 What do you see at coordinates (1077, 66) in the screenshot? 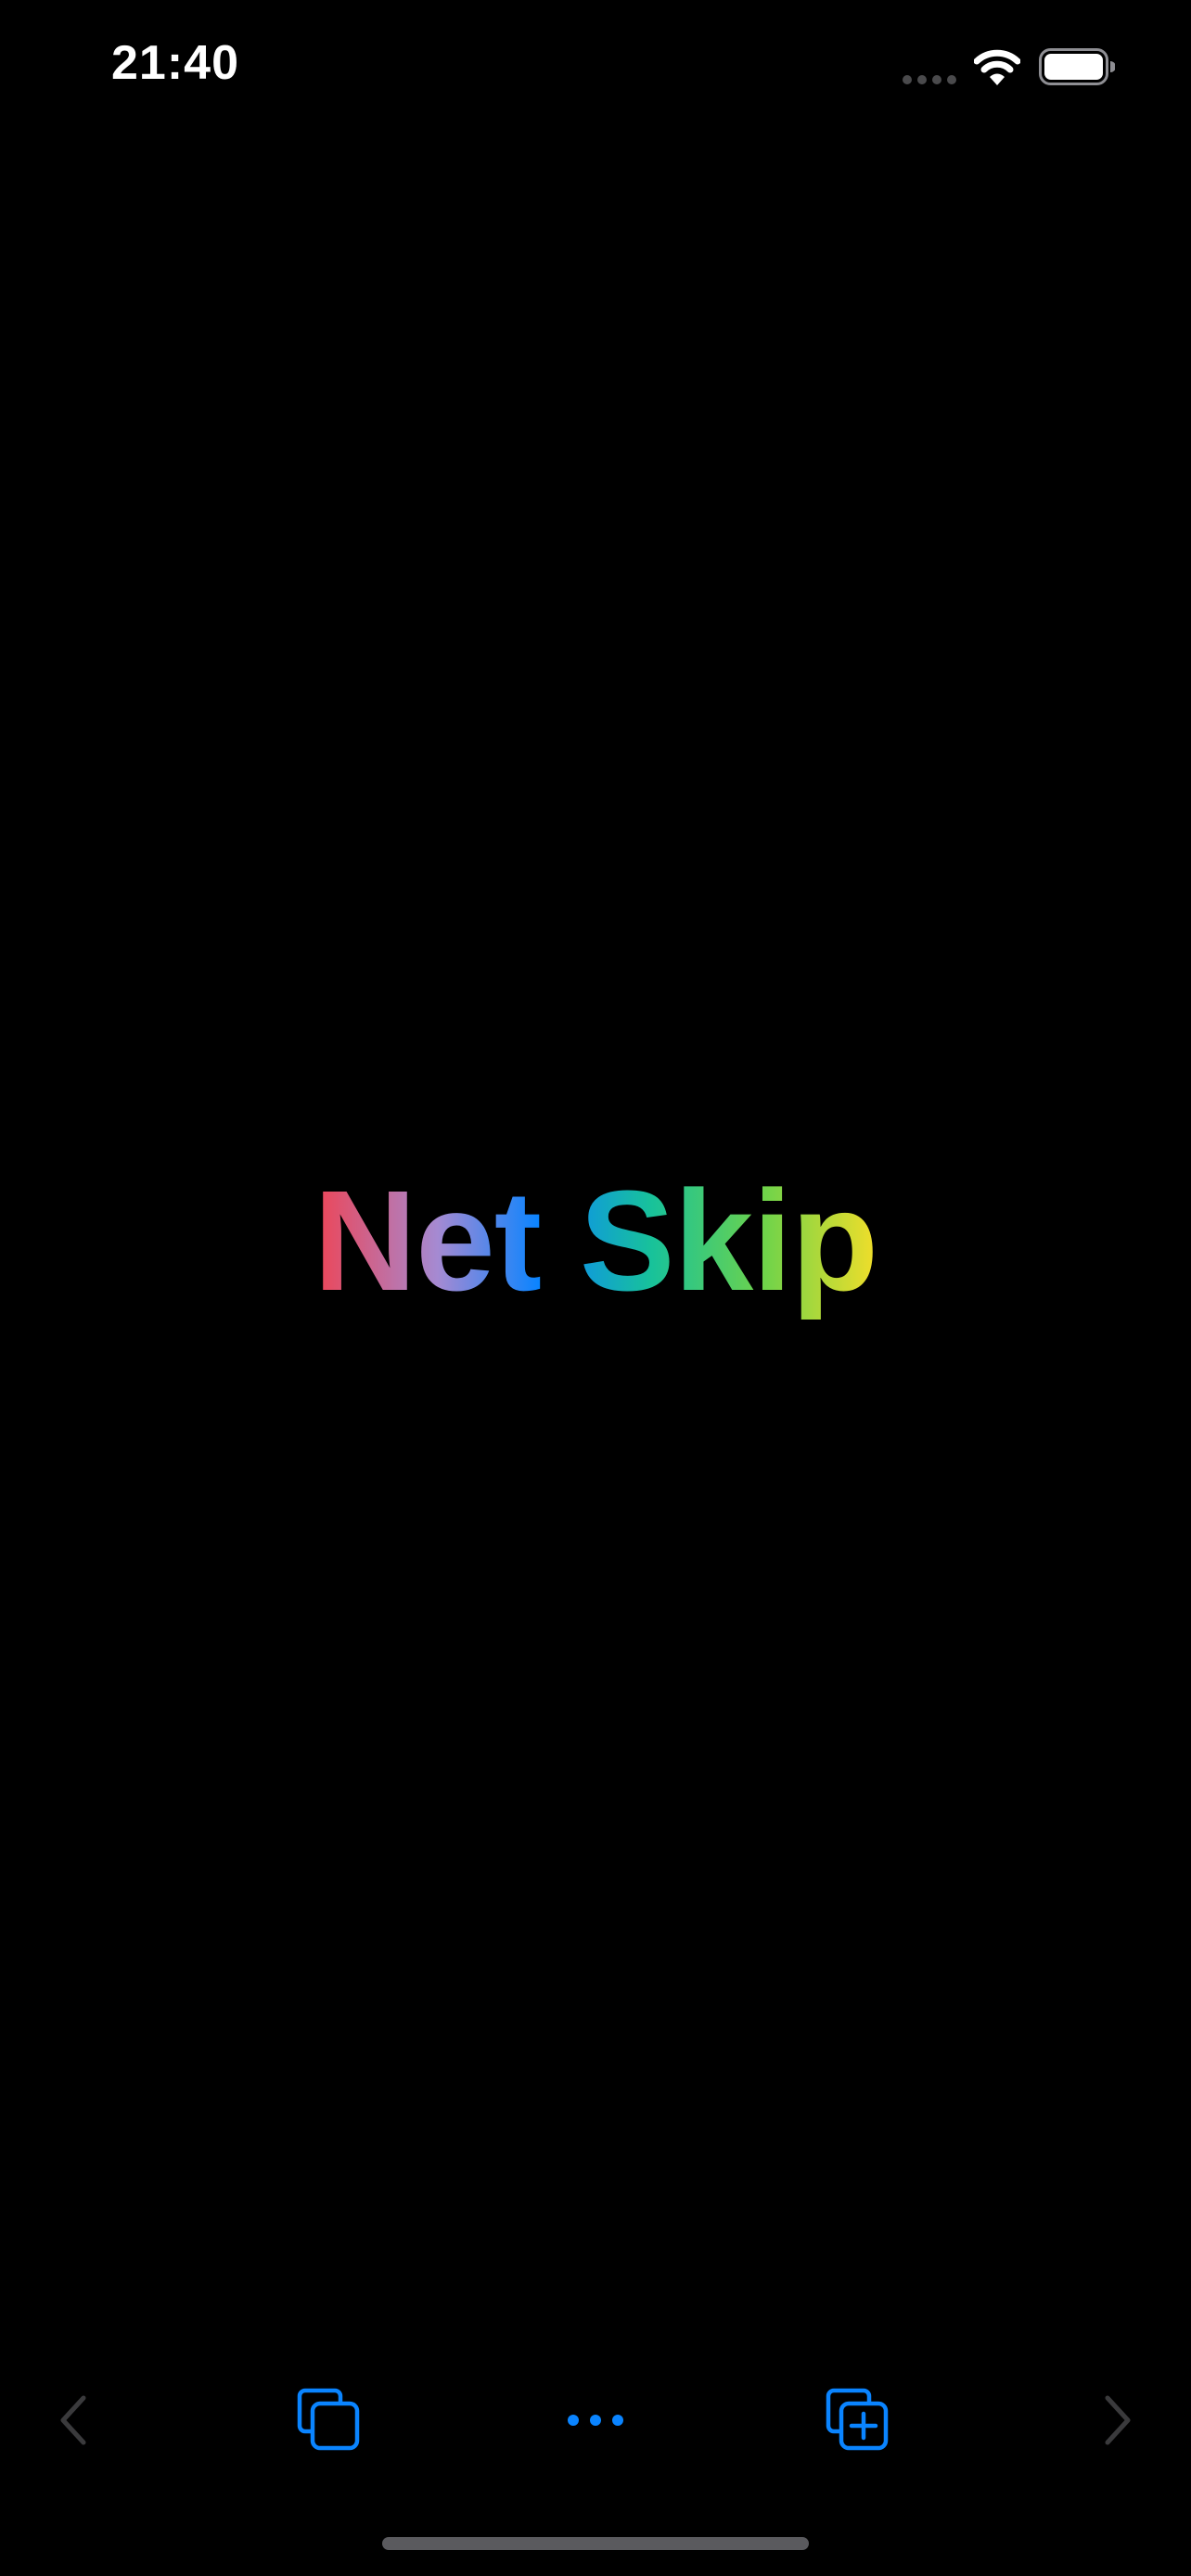
I see `battery-icon` at bounding box center [1077, 66].